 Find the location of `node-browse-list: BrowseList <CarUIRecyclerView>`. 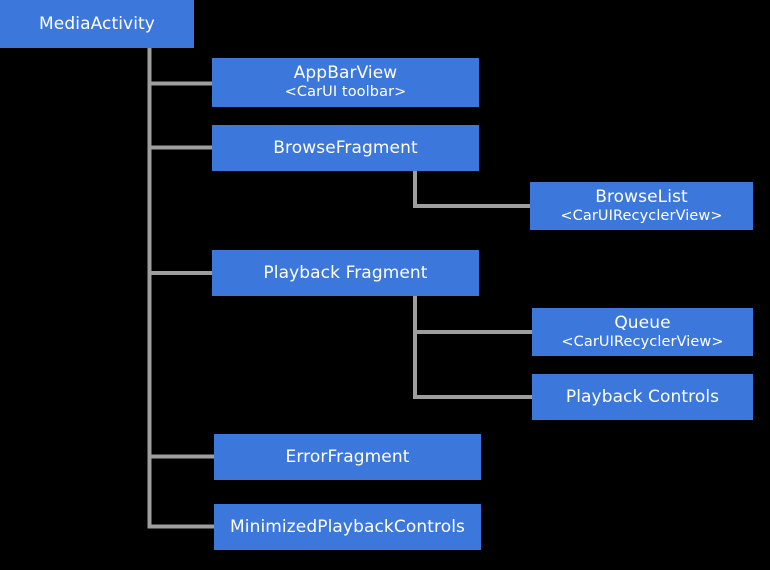

node-browse-list: BrowseList <CarUIRecyclerView> is located at coordinates (641, 206).